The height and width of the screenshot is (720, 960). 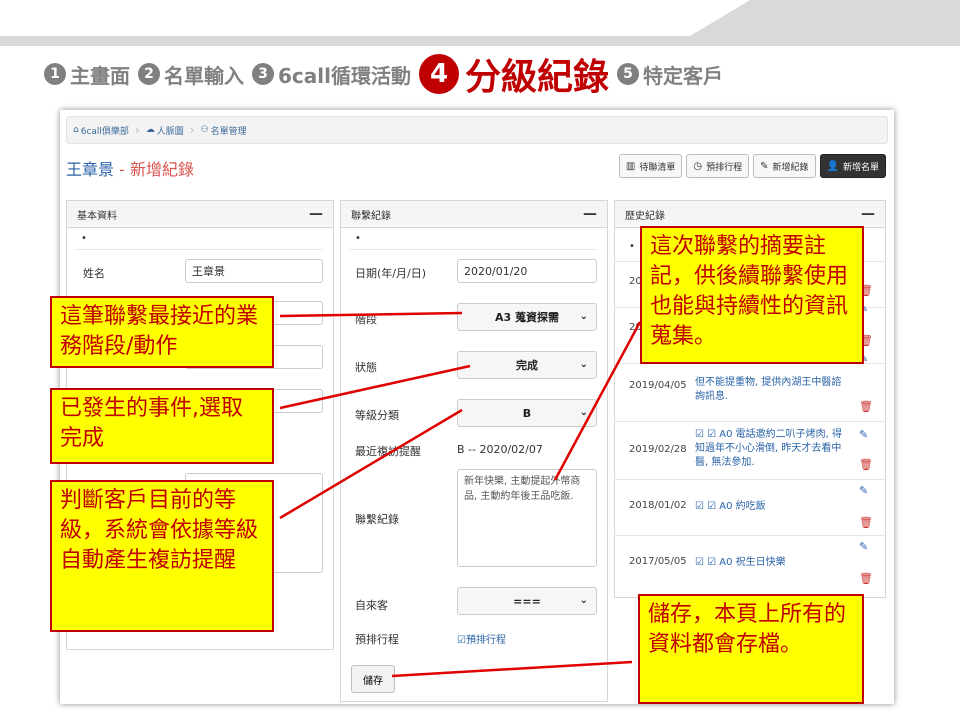 What do you see at coordinates (388, 451) in the screenshot?
I see `recent-revisit-label: 最近複訪提醒` at bounding box center [388, 451].